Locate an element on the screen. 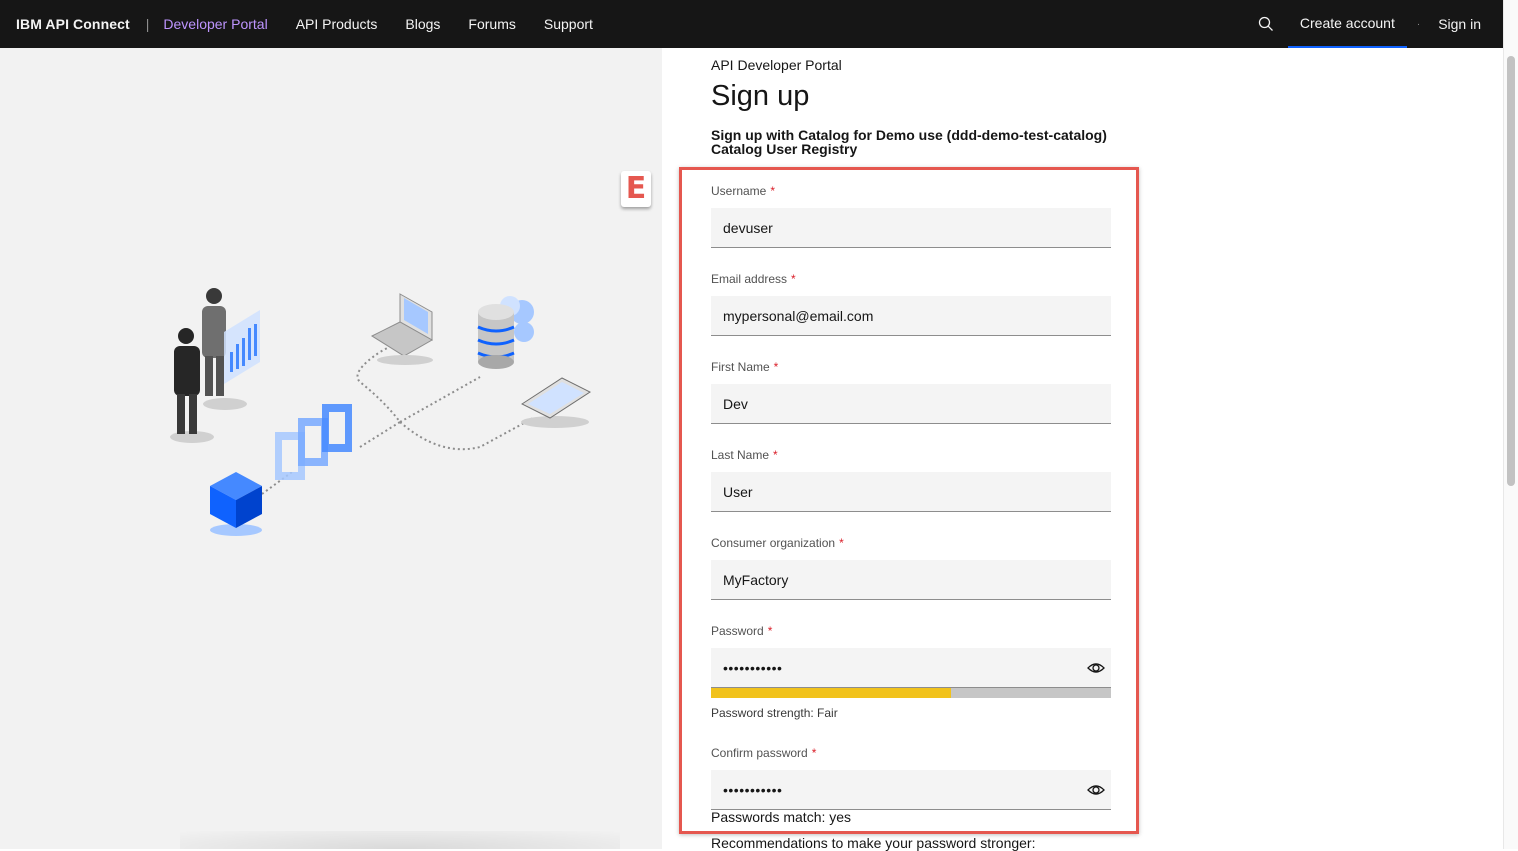  nav-actions: Create account · Sign in is located at coordinates (1373, 24).